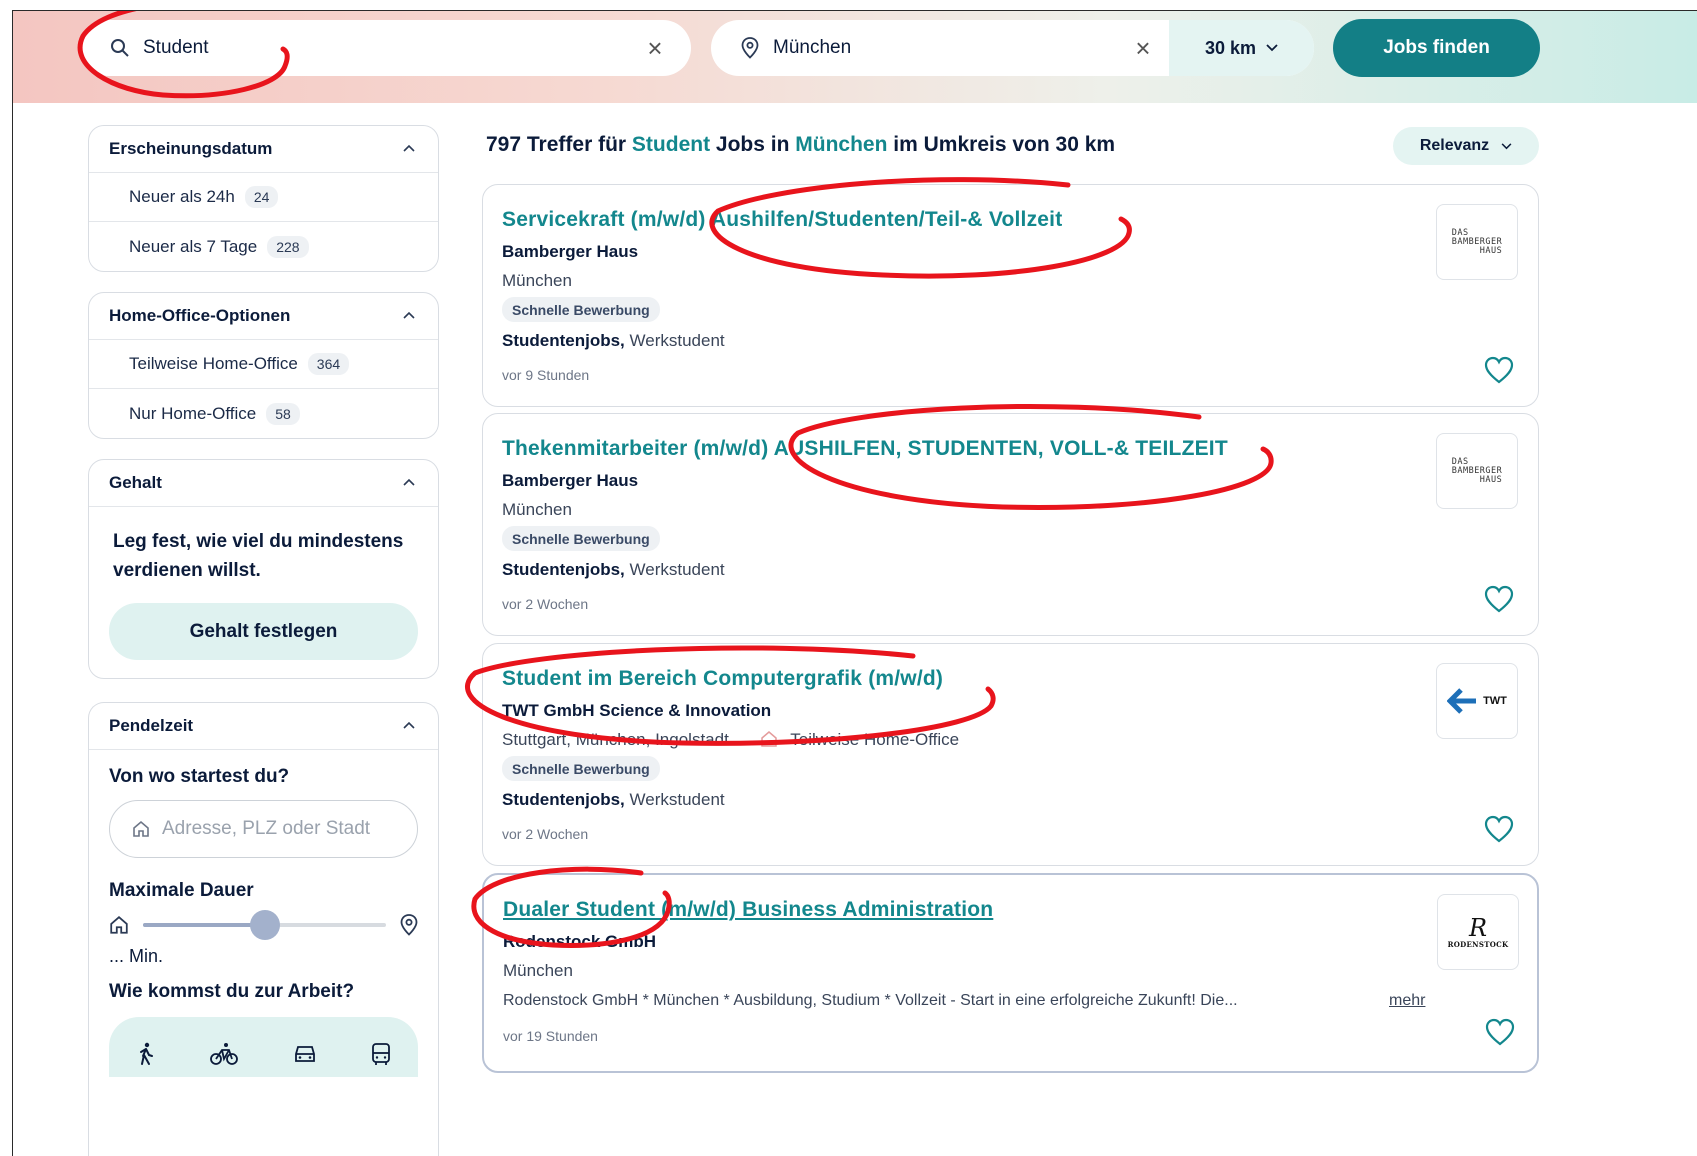 The image size is (1697, 1156). Describe the element at coordinates (1478, 932) in the screenshot. I see `company-logo: R RODENSTOCK` at that location.